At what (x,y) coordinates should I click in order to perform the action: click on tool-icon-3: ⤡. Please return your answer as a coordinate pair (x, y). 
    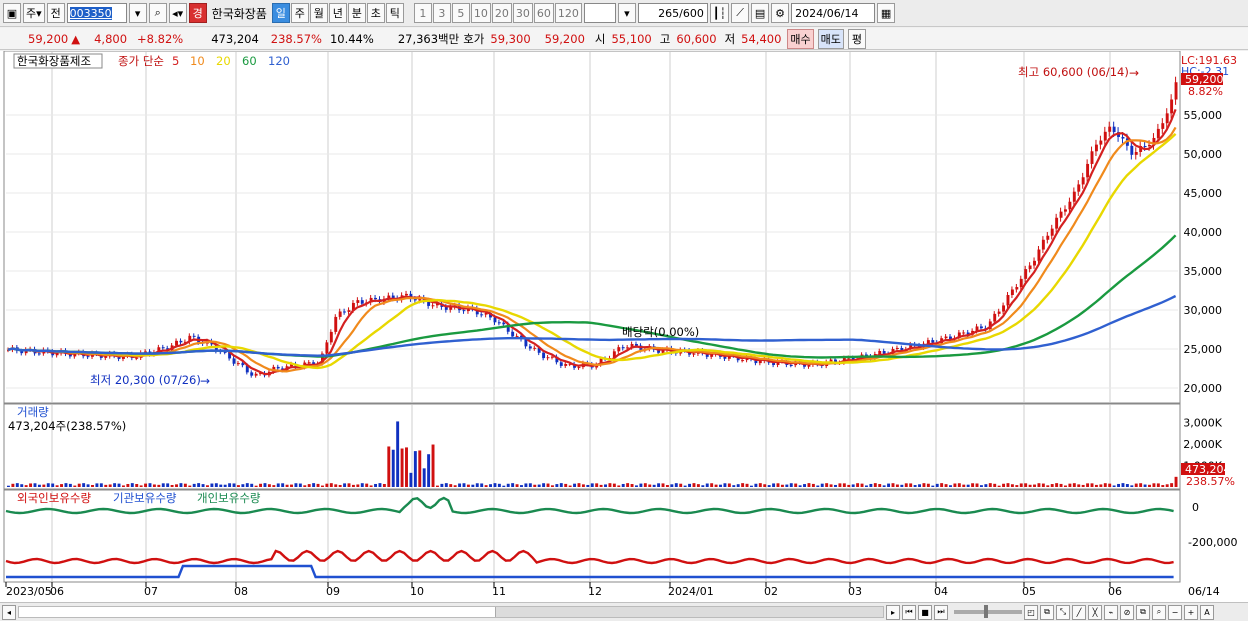
    Looking at the image, I should click on (1063, 612).